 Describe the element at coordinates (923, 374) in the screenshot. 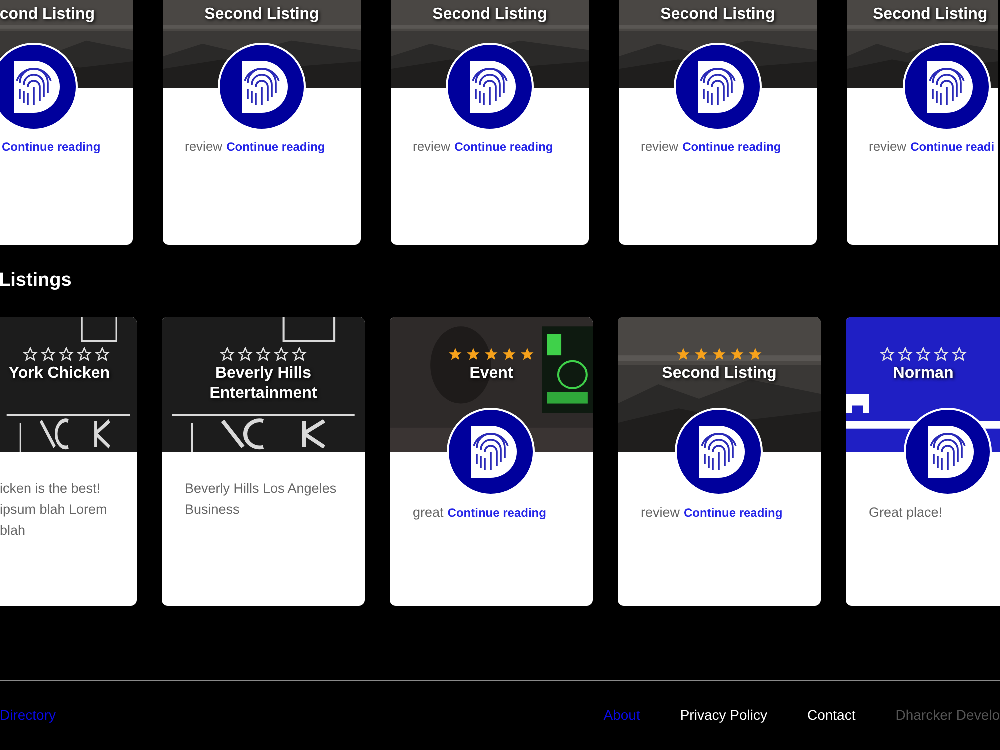

I see `listing-title: Norman` at that location.